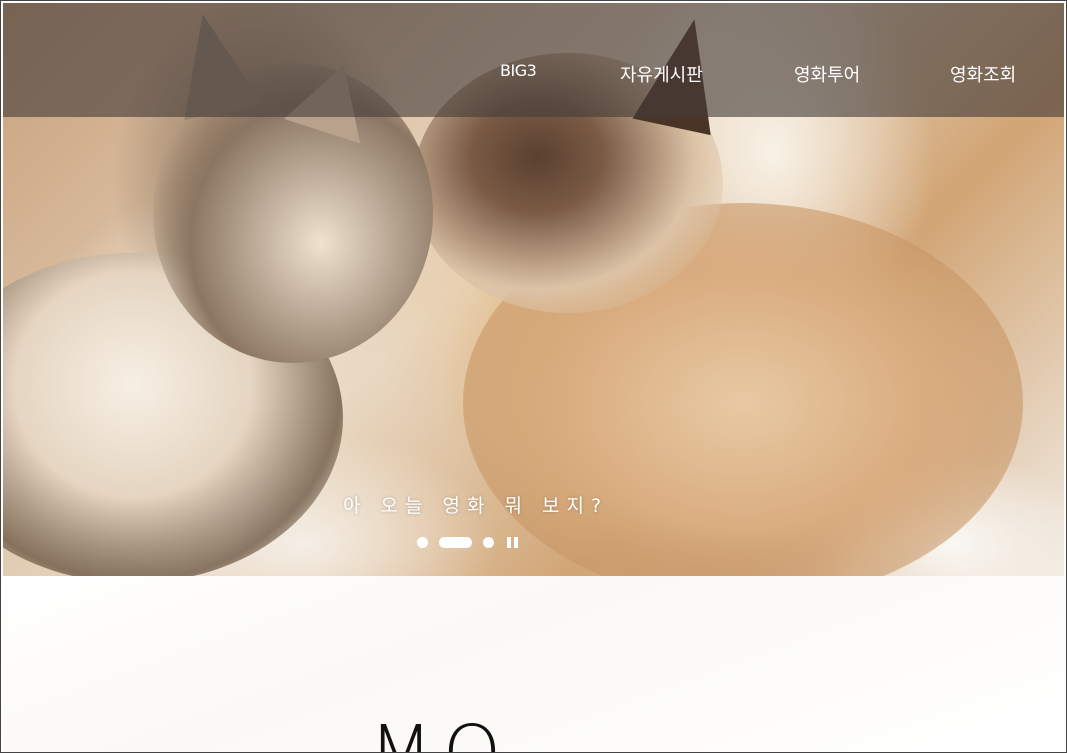 Image resolution: width=1067 pixels, height=753 pixels. Describe the element at coordinates (518, 70) in the screenshot. I see `nav-item-big3: BIG3` at that location.